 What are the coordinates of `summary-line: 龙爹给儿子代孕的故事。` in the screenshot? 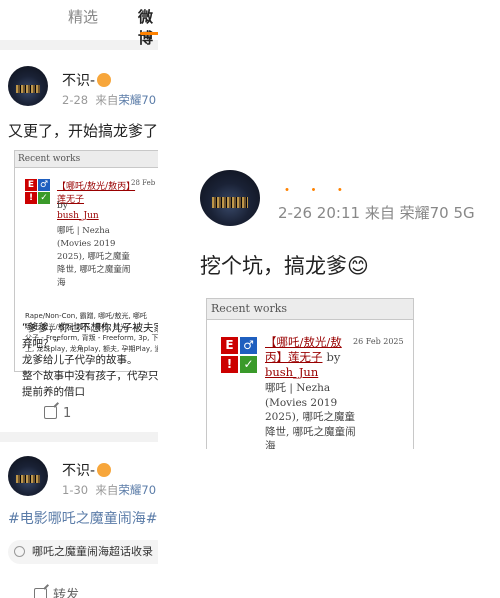 It's located at (80, 360).